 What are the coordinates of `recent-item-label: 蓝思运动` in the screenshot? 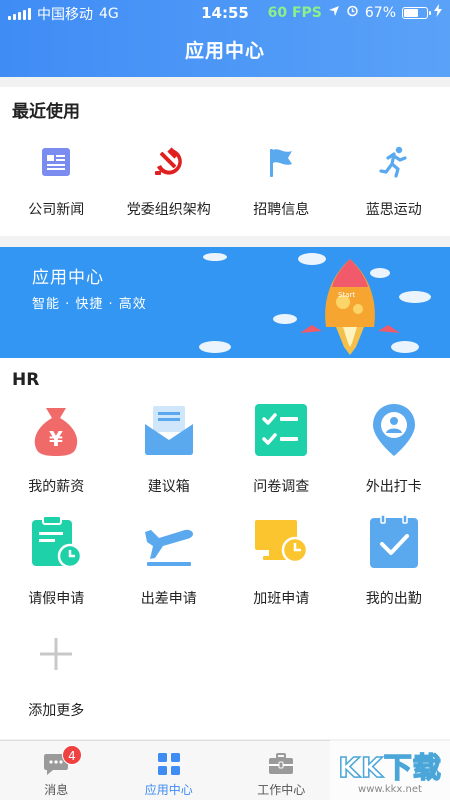 It's located at (393, 210).